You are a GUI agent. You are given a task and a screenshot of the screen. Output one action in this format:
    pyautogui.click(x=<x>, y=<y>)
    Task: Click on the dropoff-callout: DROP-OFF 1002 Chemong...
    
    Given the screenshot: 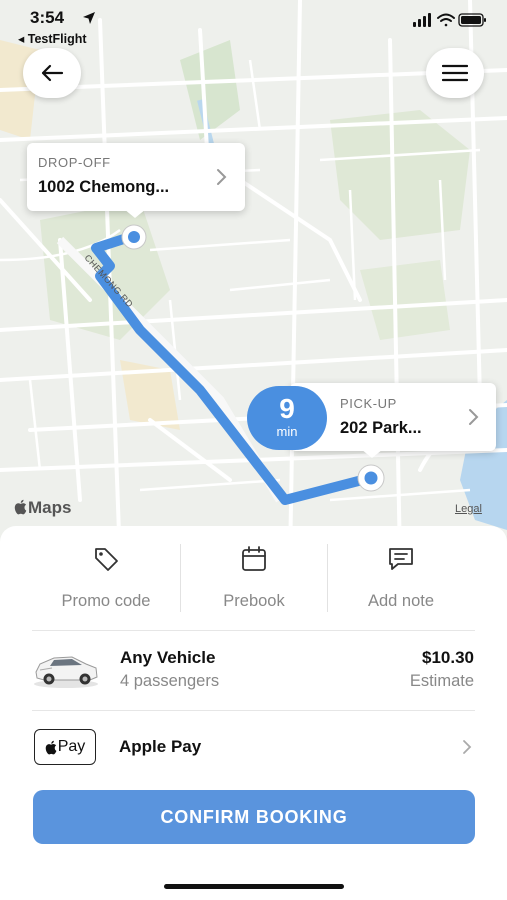 What is the action you would take?
    pyautogui.click(x=136, y=180)
    